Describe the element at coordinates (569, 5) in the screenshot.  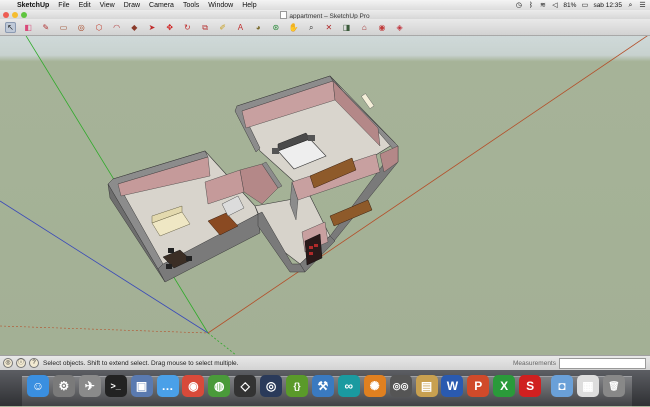
I see `battery-percent: 81%` at that location.